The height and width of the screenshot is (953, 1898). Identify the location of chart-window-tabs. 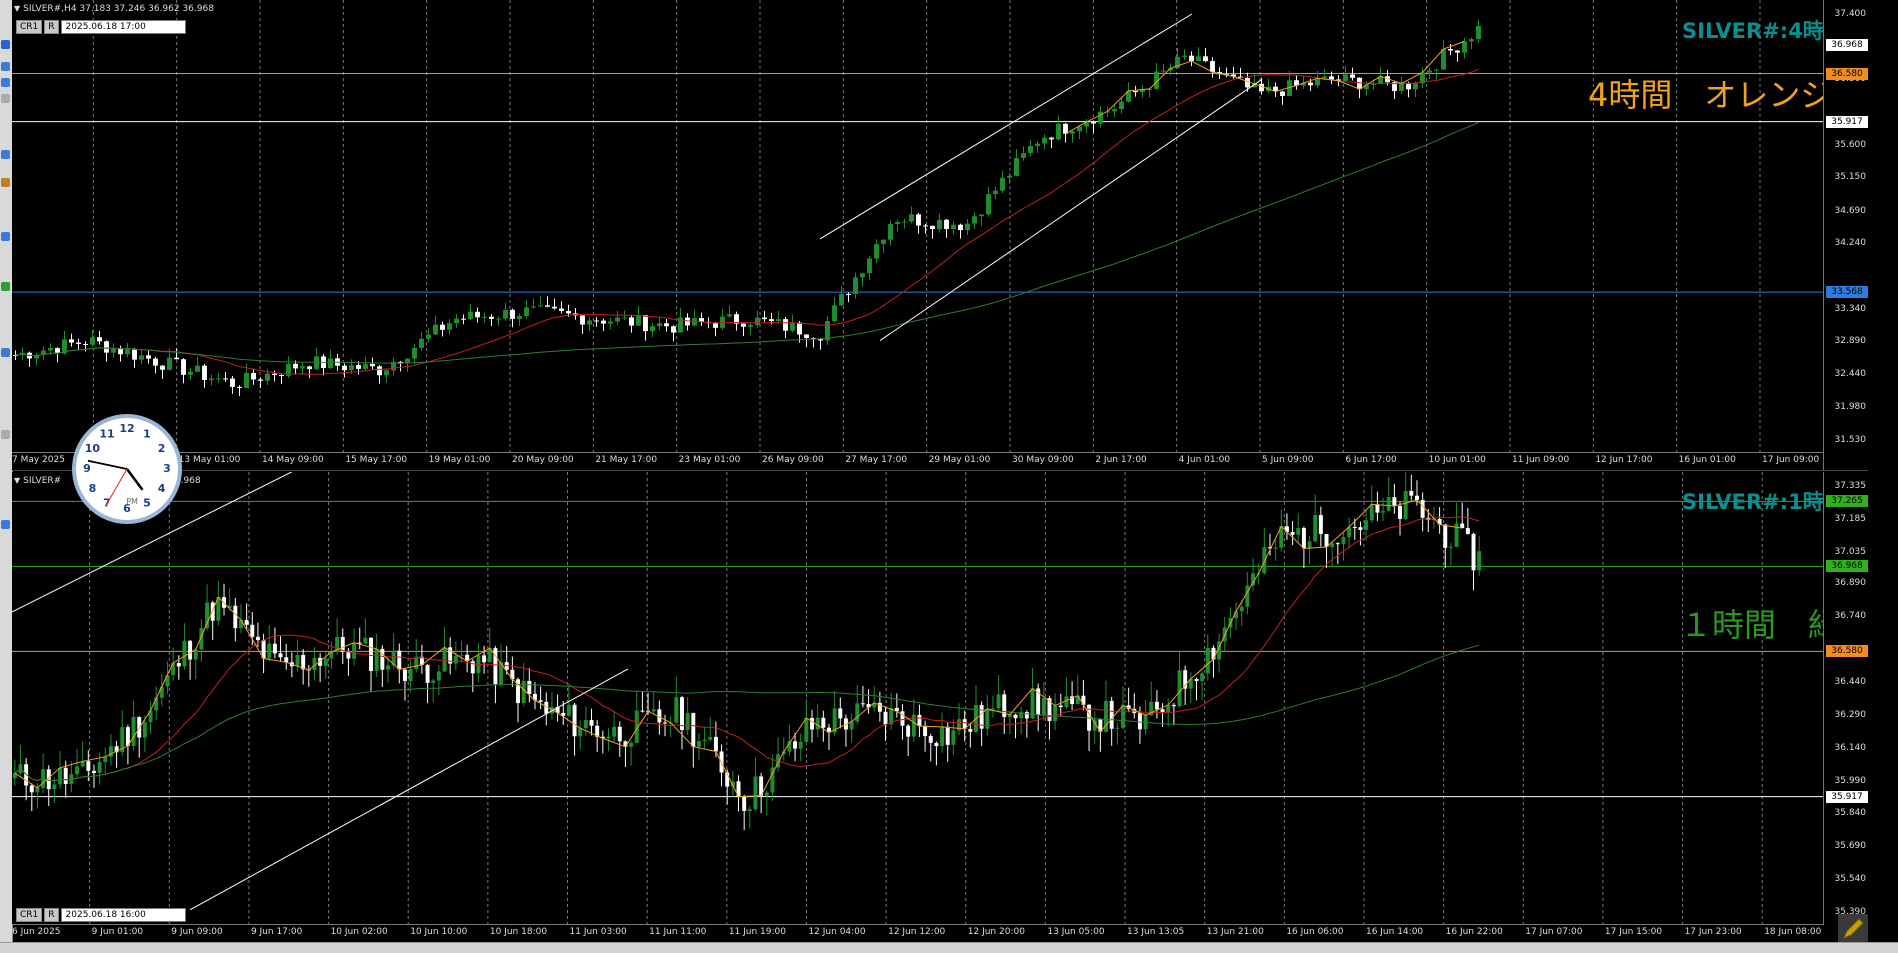
(949, 947).